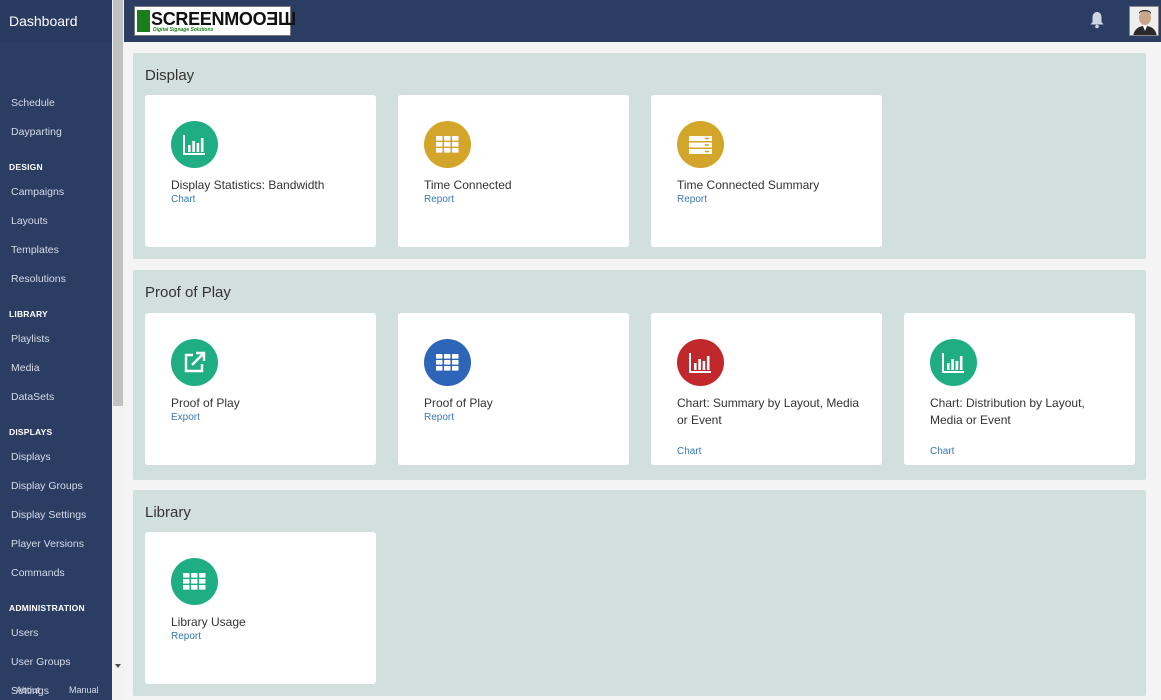  What do you see at coordinates (56, 691) in the screenshot?
I see `sidebar-footer: About Manual` at bounding box center [56, 691].